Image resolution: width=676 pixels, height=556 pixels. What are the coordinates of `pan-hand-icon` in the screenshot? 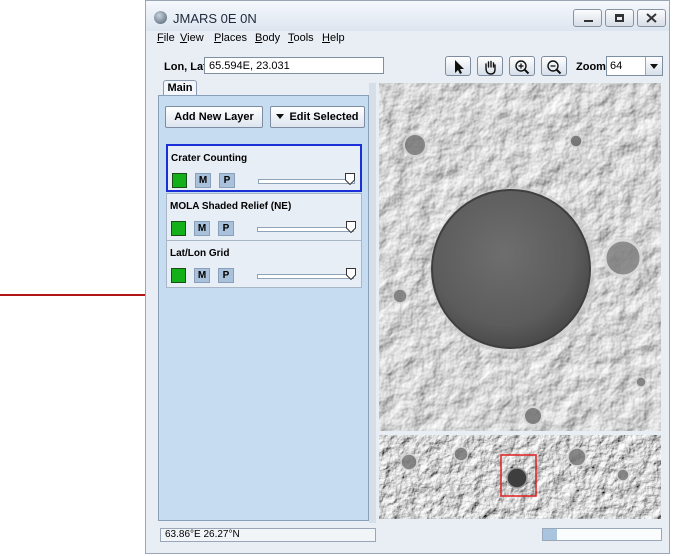 It's located at (490, 67).